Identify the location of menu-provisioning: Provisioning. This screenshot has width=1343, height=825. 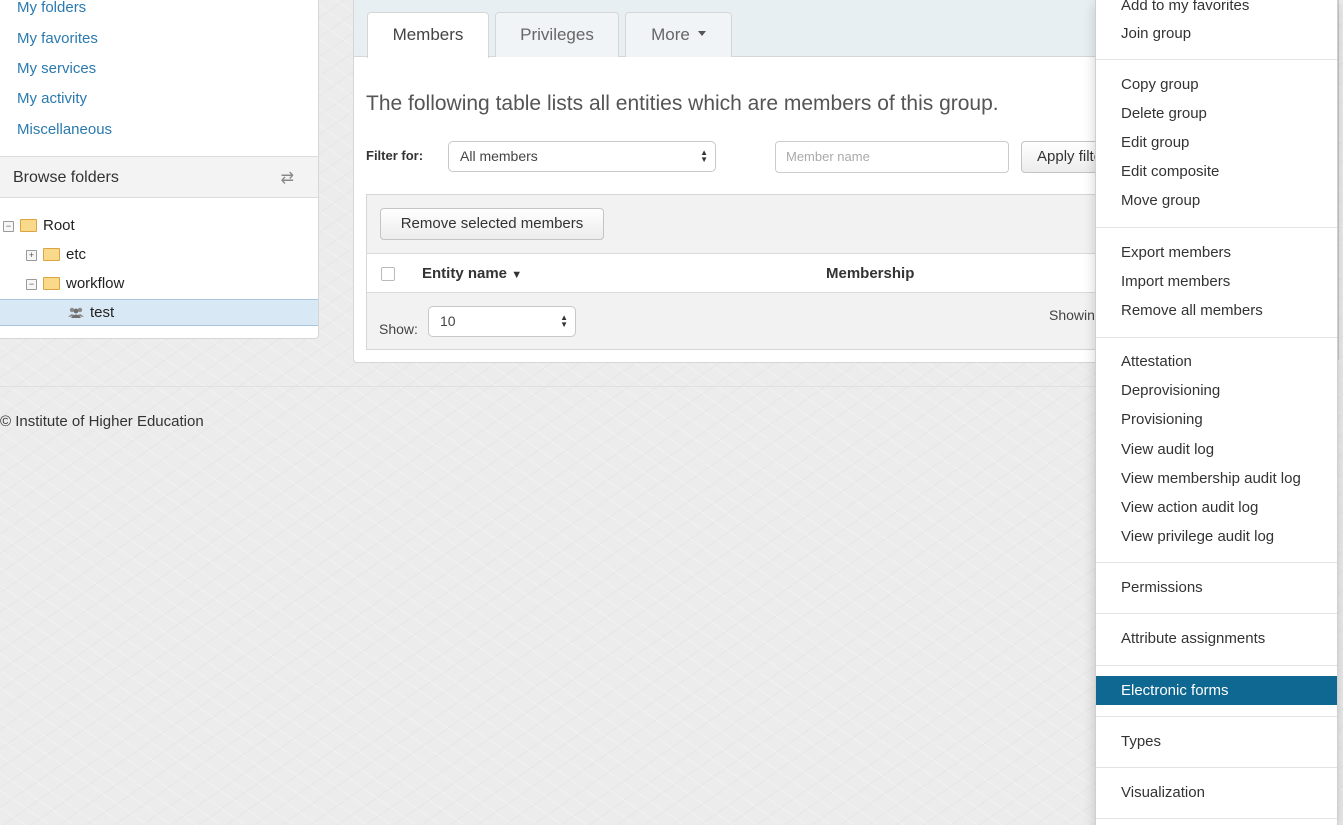
(1216, 419).